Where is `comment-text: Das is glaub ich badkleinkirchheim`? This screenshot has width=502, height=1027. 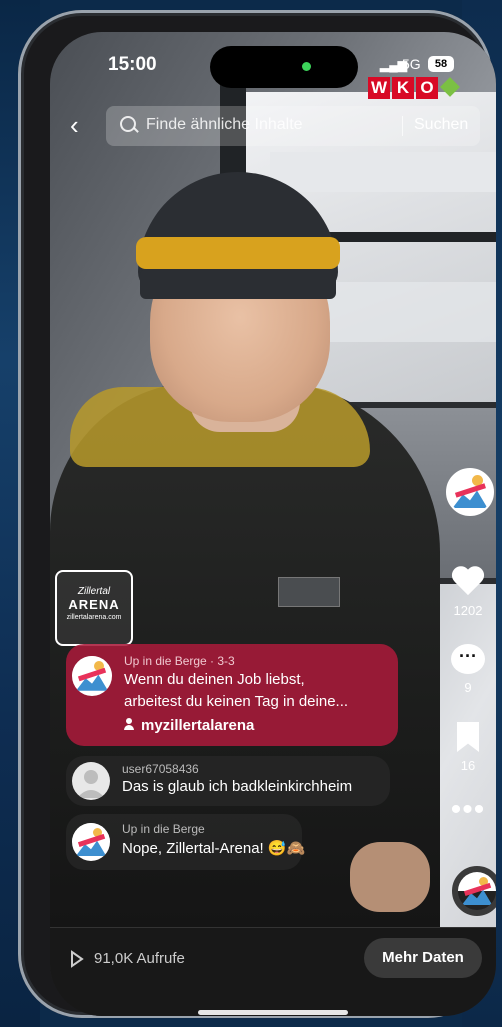 comment-text: Das is glaub ich badkleinkirchheim is located at coordinates (237, 786).